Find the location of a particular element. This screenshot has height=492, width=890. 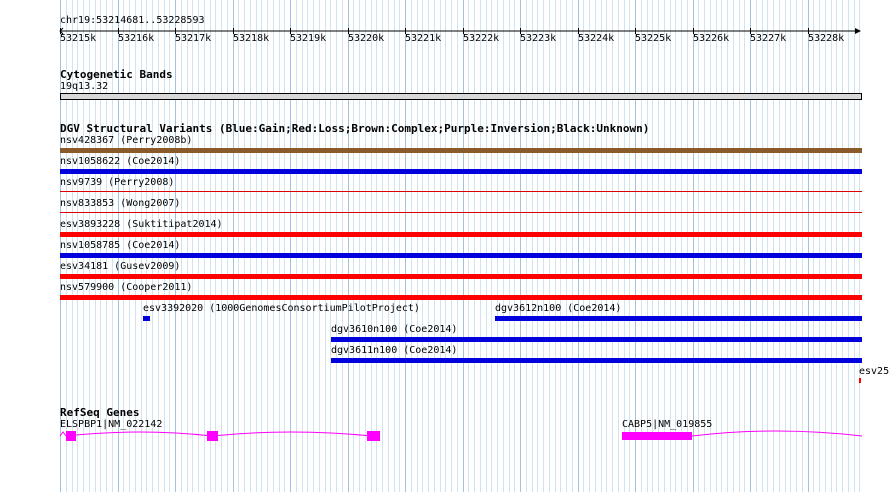

gene-model-elspbp1 is located at coordinates (219, 436).